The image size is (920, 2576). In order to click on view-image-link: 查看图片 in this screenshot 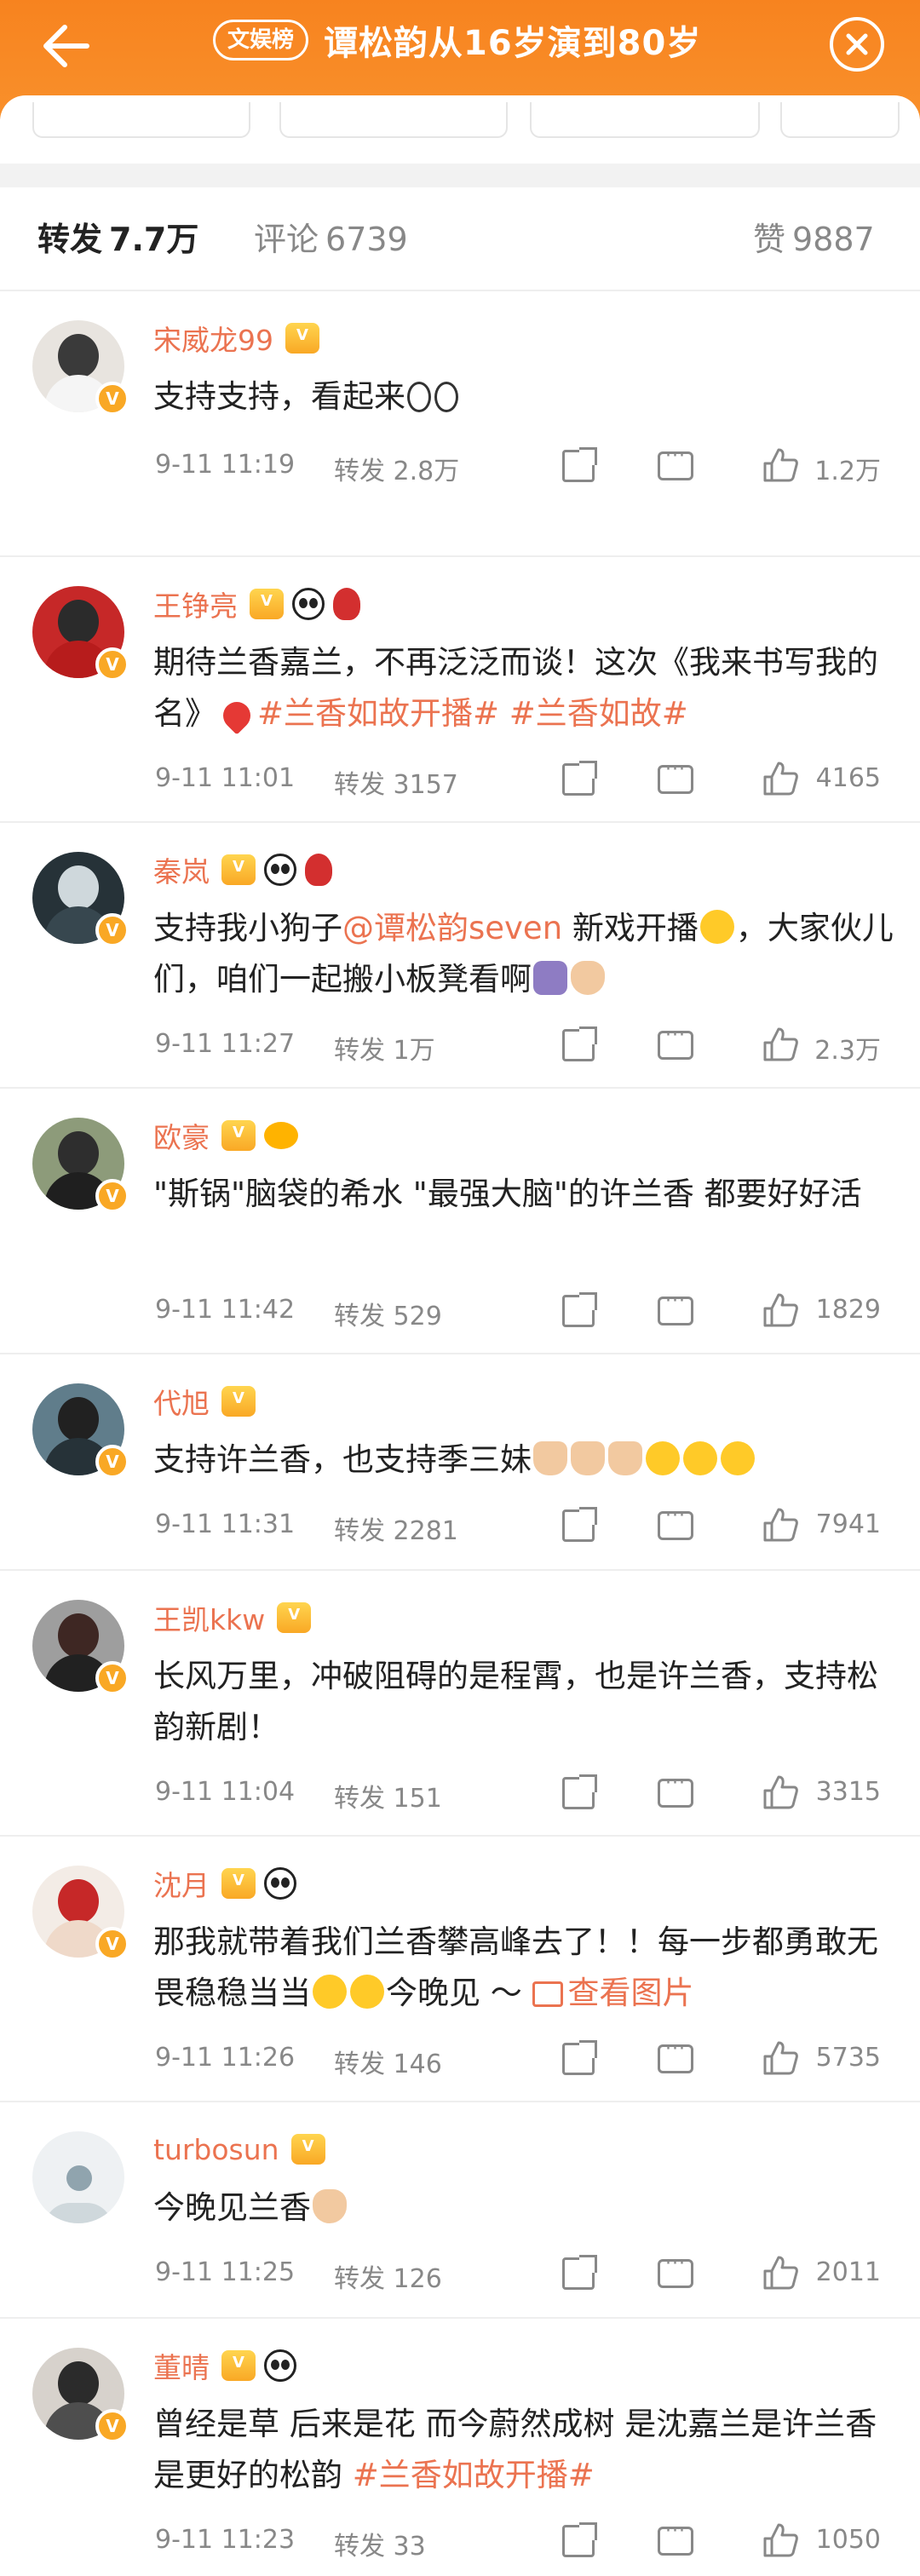, I will do `click(613, 1993)`.